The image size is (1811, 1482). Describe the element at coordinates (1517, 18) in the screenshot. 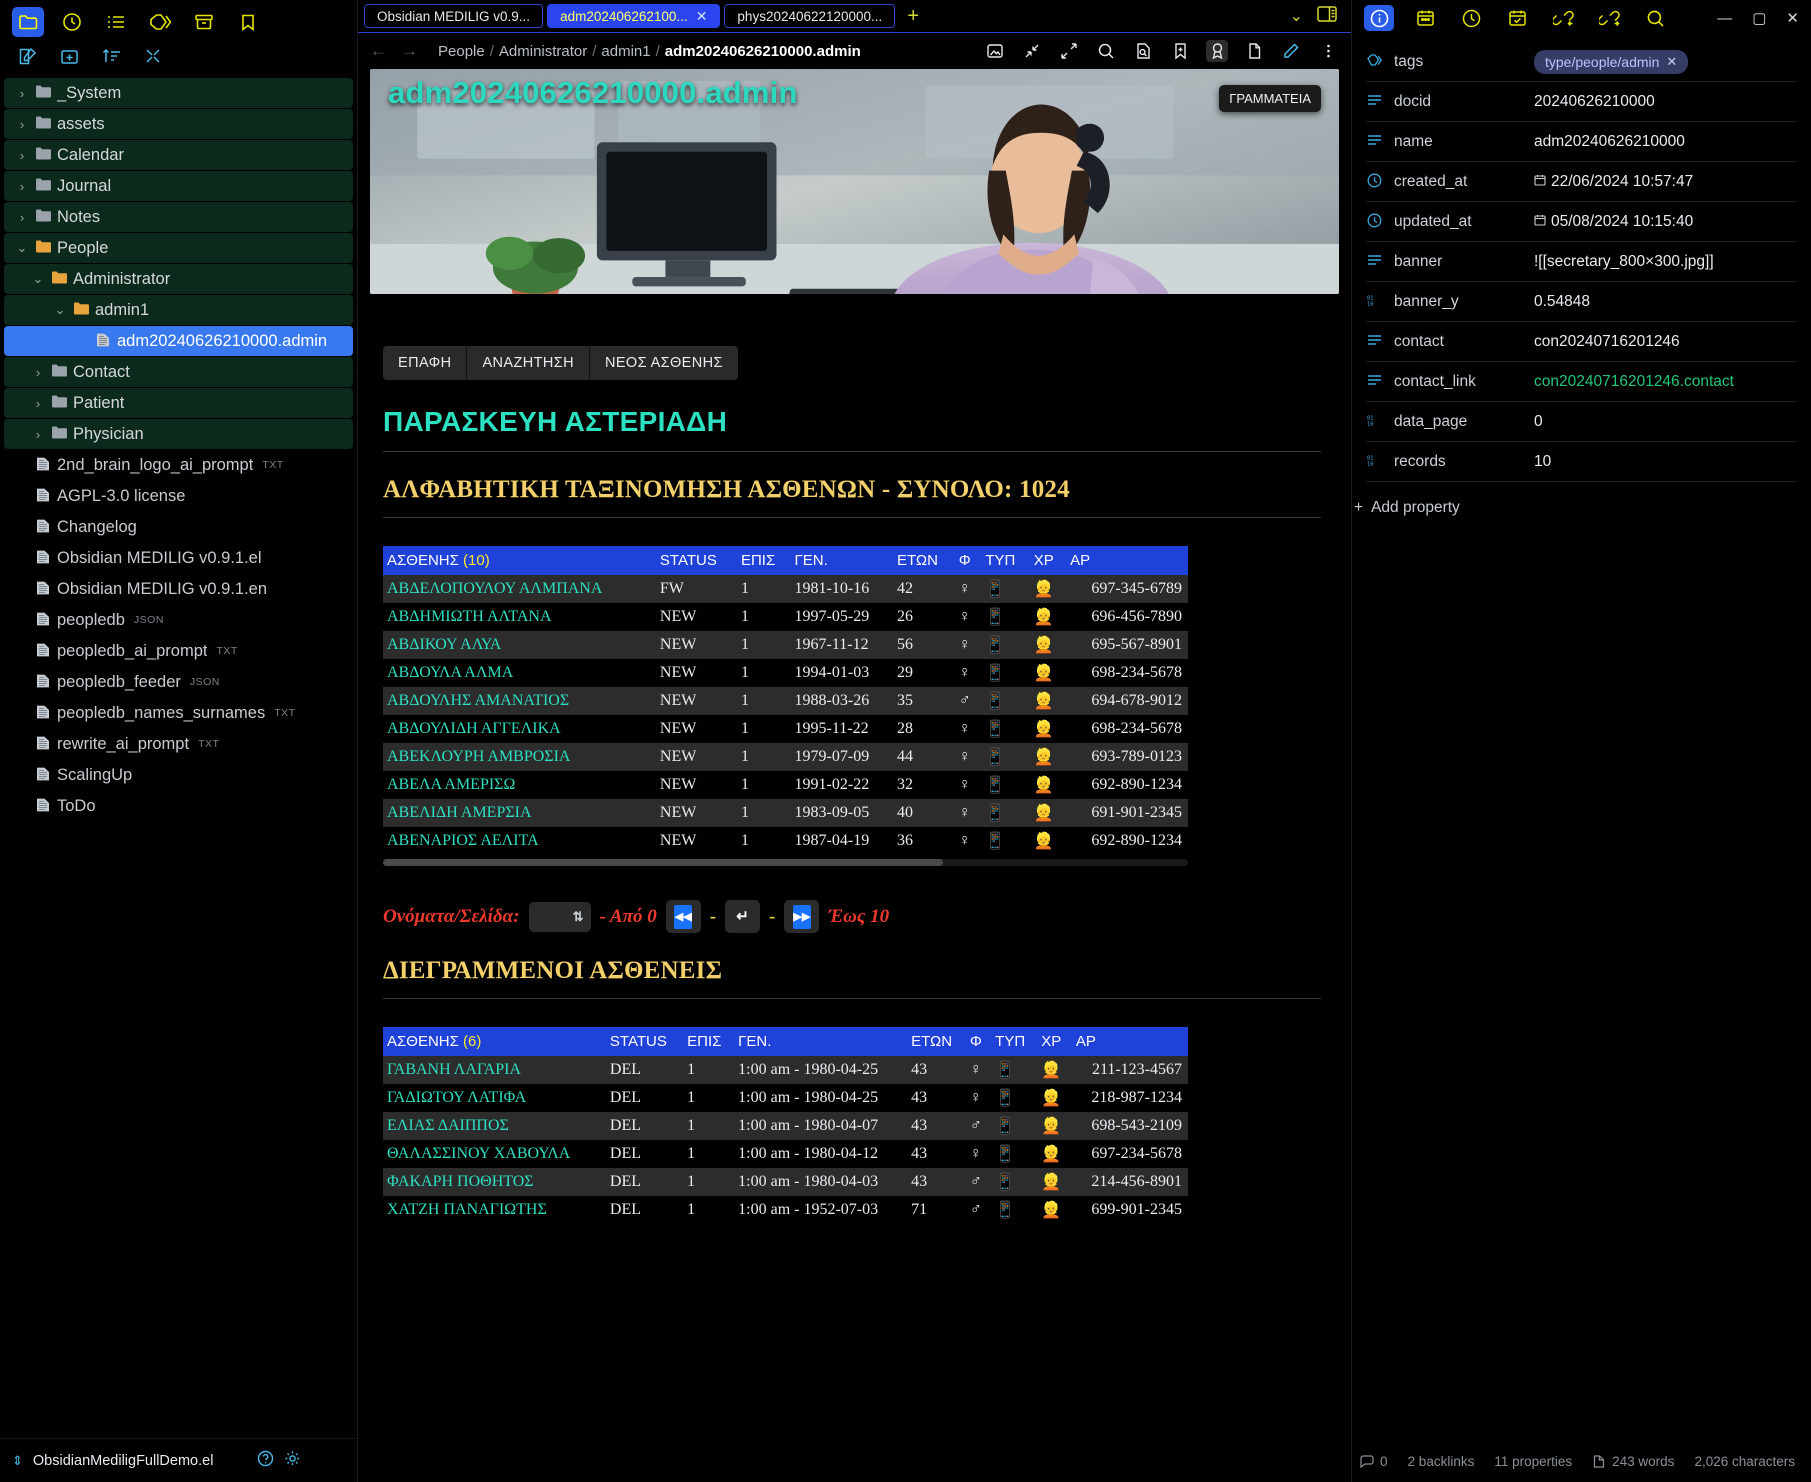

I see `calendar-check-icon` at that location.